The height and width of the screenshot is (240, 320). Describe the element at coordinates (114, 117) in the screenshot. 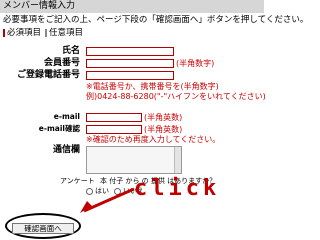

I see `email-input` at that location.